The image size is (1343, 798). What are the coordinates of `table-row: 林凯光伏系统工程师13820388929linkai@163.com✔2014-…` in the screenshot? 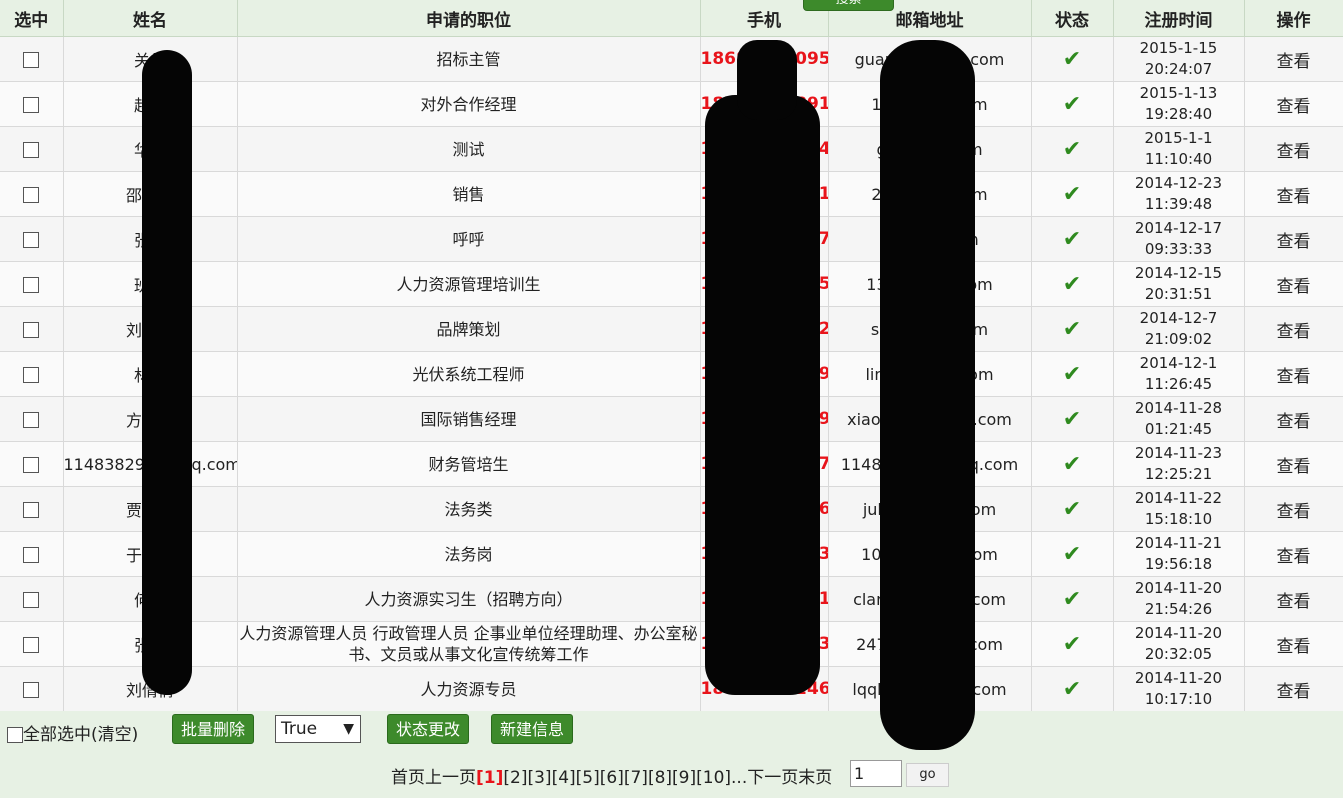 It's located at (671, 374).